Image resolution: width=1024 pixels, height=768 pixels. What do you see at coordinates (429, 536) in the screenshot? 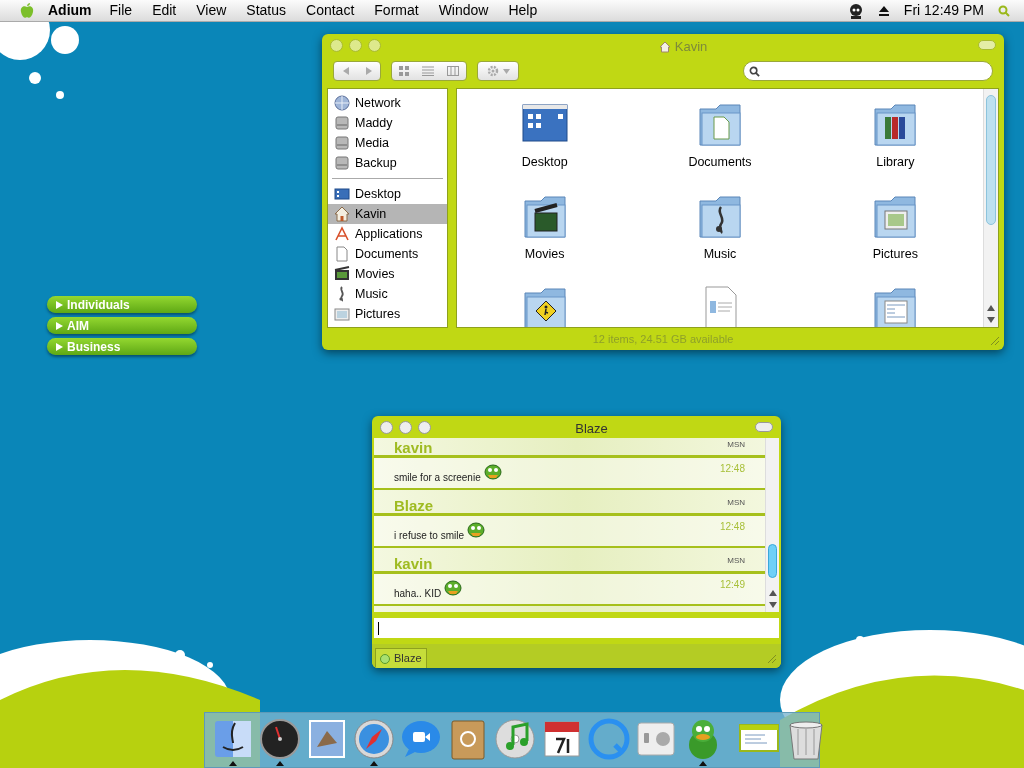
I see `message-text: i refuse to smile` at bounding box center [429, 536].